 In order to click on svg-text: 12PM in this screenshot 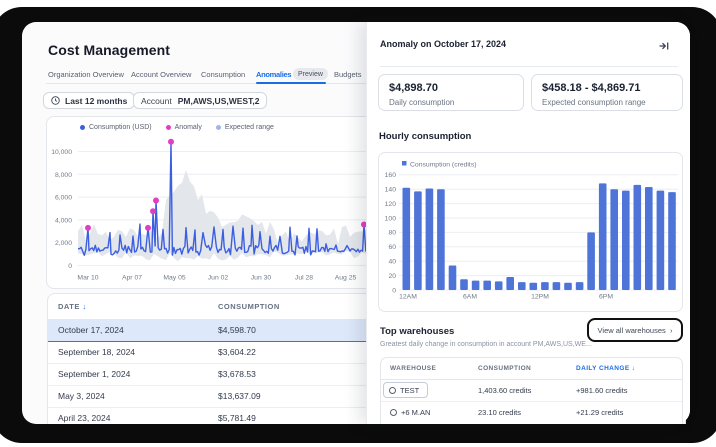, I will do `click(540, 297)`.